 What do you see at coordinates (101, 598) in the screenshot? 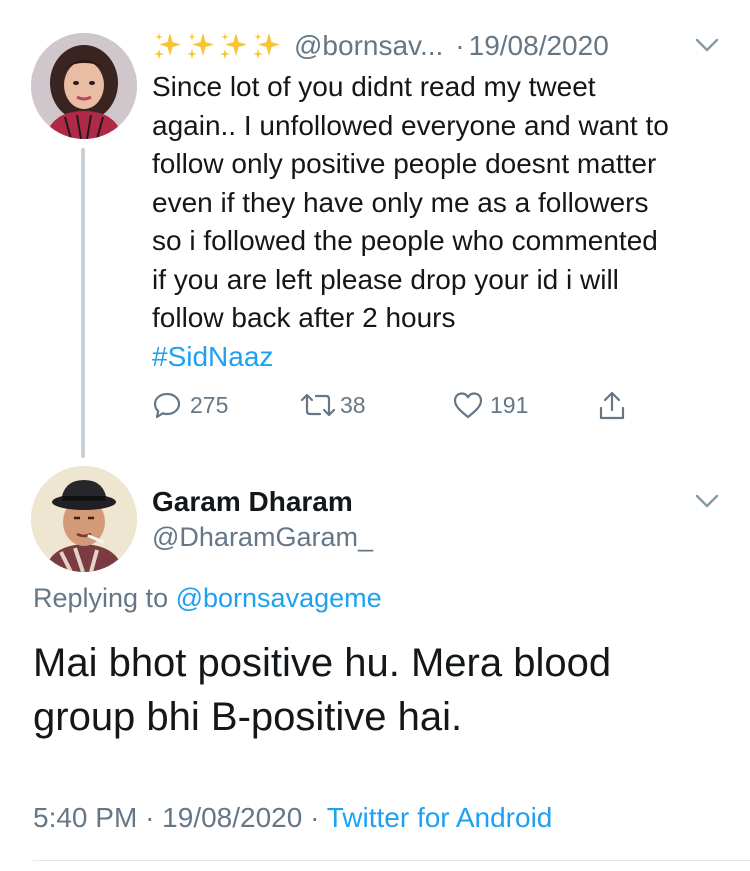
I see `replying-to-label: Replying to` at bounding box center [101, 598].